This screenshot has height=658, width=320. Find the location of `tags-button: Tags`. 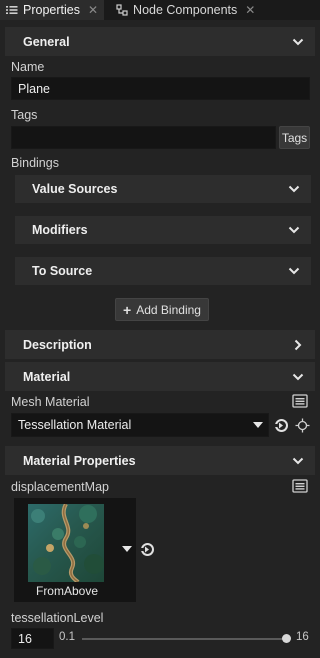

tags-button: Tags is located at coordinates (294, 137).